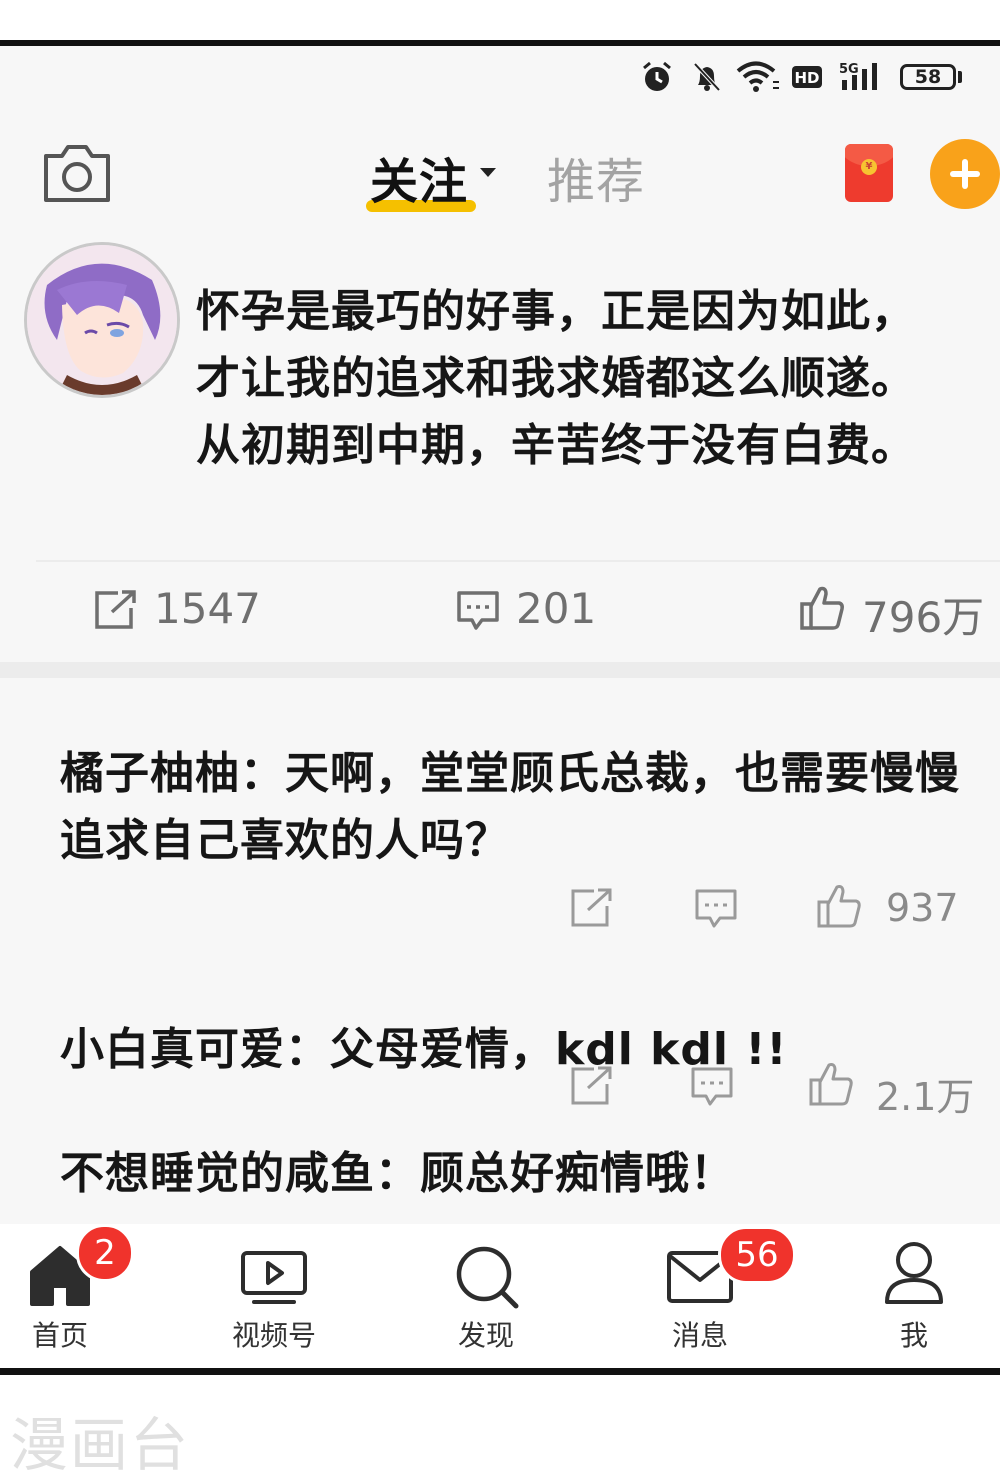 Image resolution: width=1000 pixels, height=1482 pixels. I want to click on avatar, so click(102, 320).